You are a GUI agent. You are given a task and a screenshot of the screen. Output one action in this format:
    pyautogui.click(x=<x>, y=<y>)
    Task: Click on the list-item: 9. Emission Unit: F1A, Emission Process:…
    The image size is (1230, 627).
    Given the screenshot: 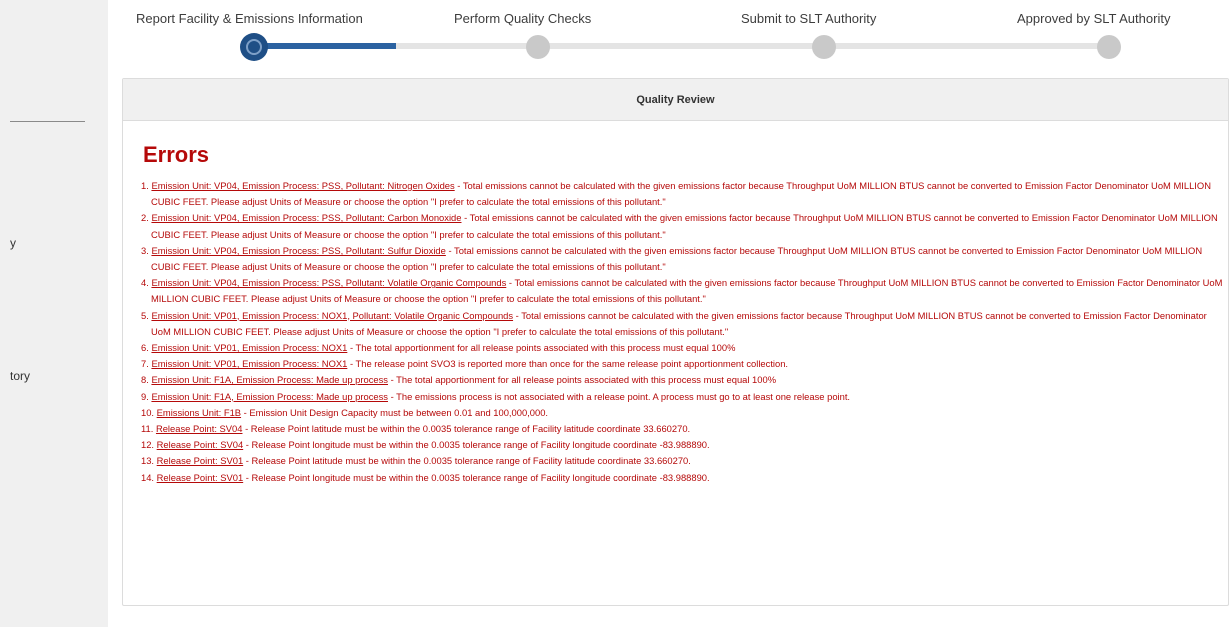 What is the action you would take?
    pyautogui.click(x=682, y=397)
    